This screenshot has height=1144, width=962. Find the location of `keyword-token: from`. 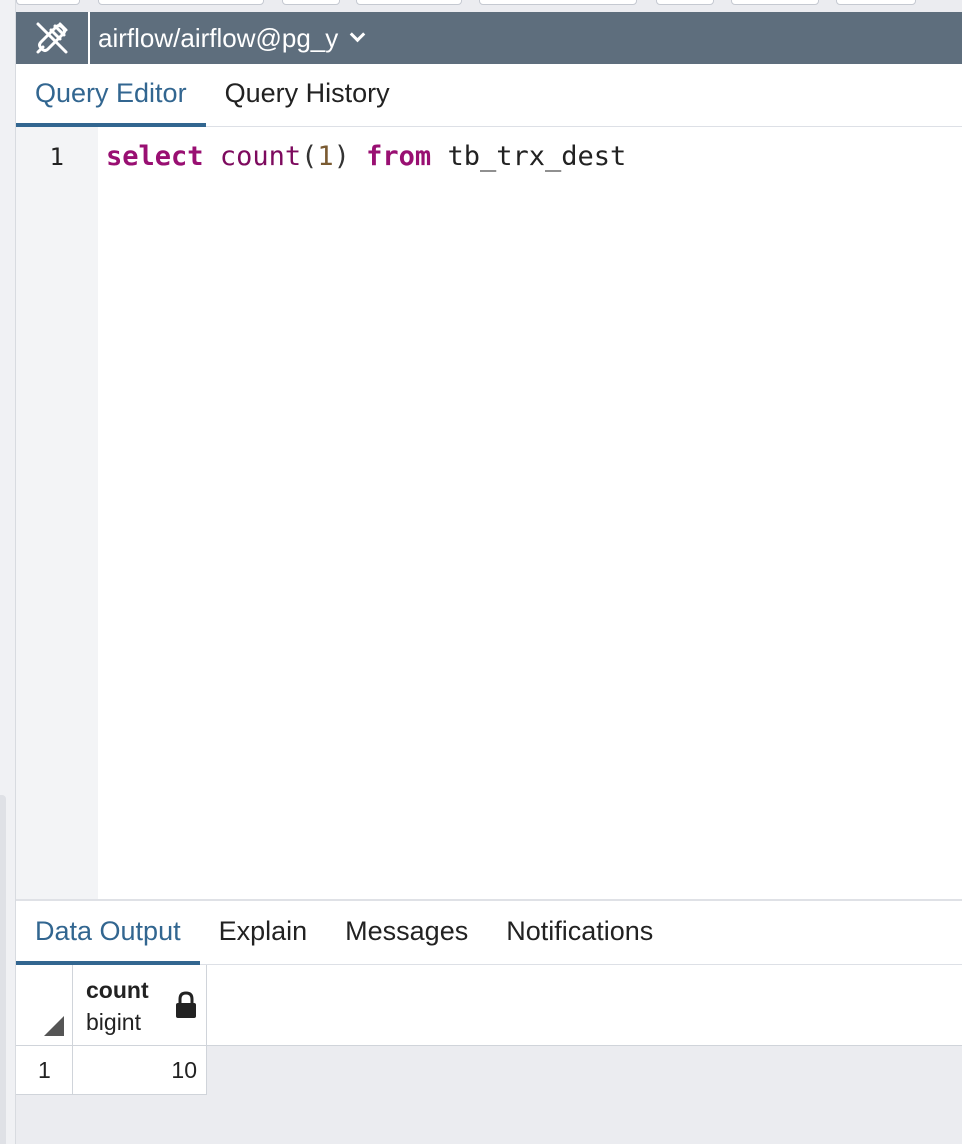

keyword-token: from is located at coordinates (399, 156).